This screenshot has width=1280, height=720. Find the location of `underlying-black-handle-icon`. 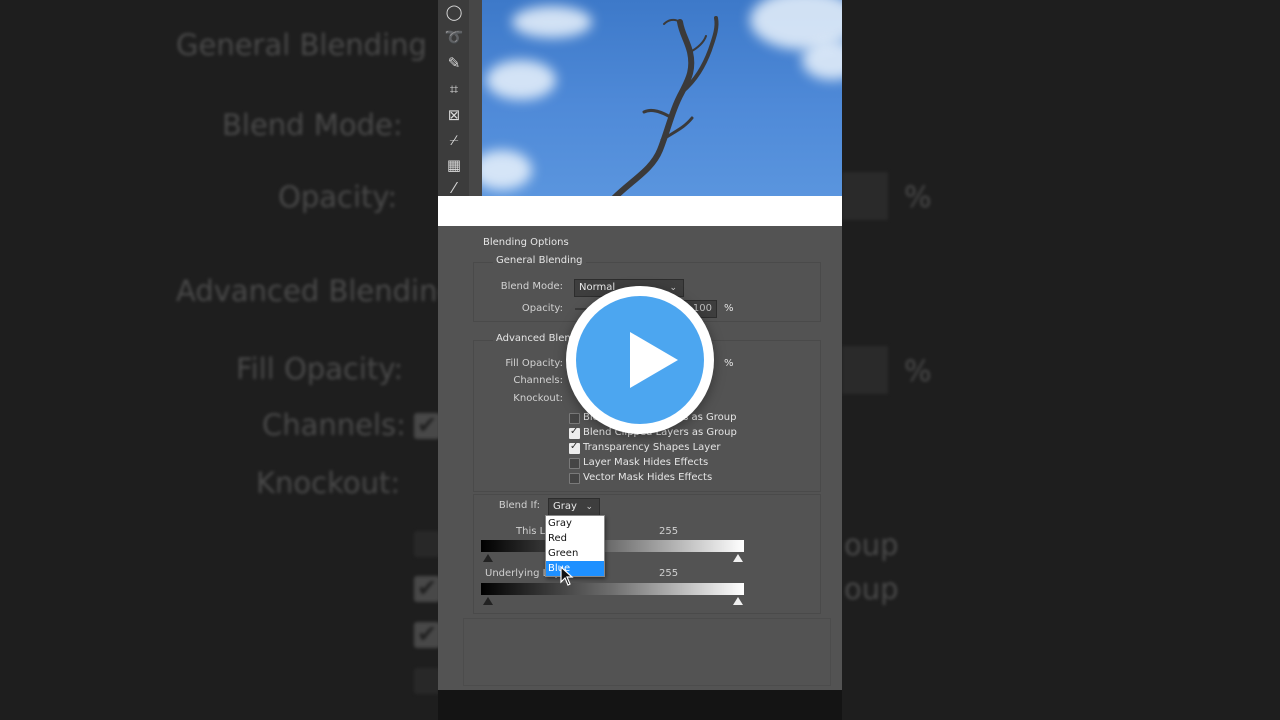

underlying-black-handle-icon is located at coordinates (488, 601).